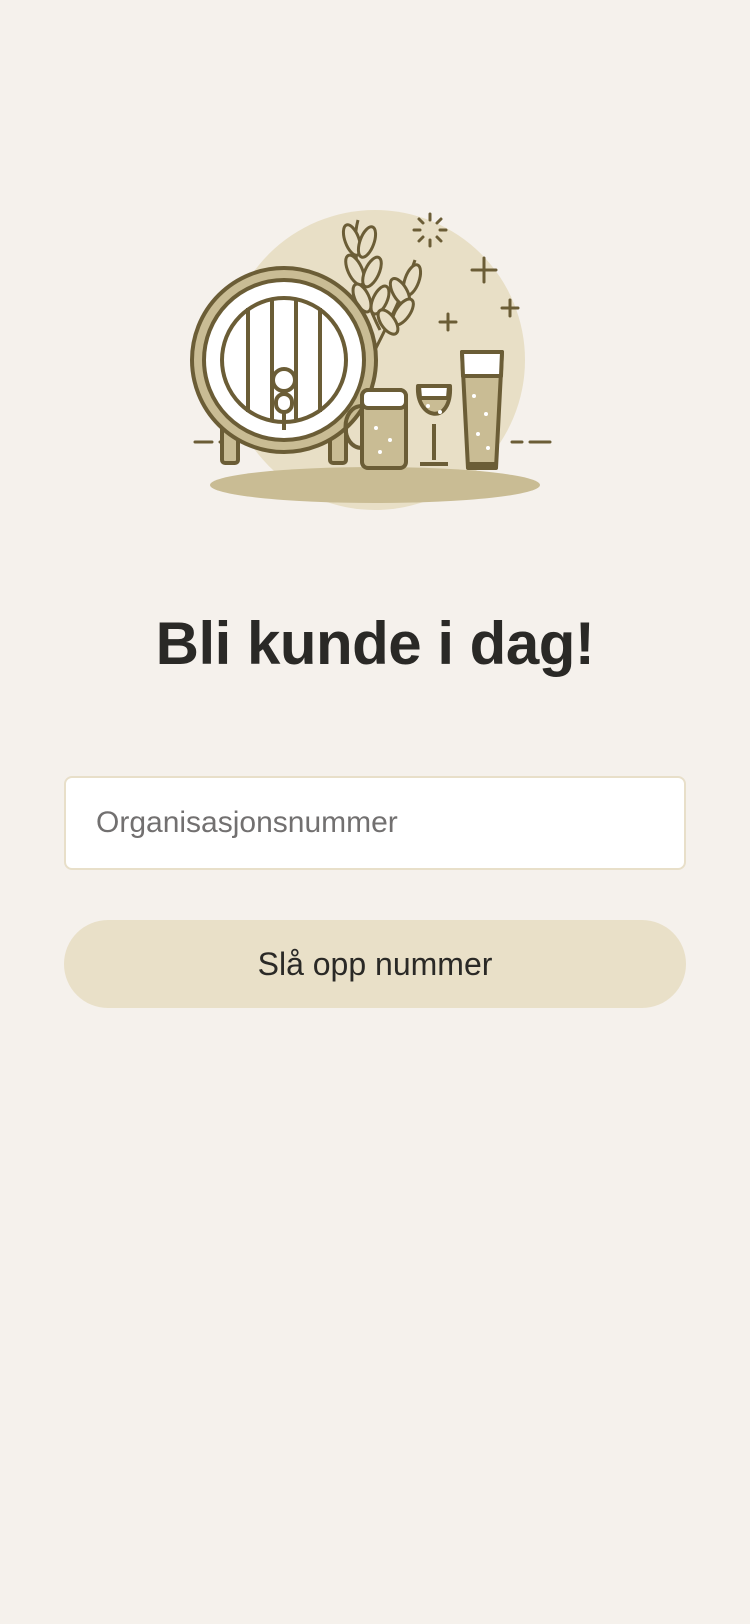  Describe the element at coordinates (482, 410) in the screenshot. I see `beer-glass-icon` at that location.